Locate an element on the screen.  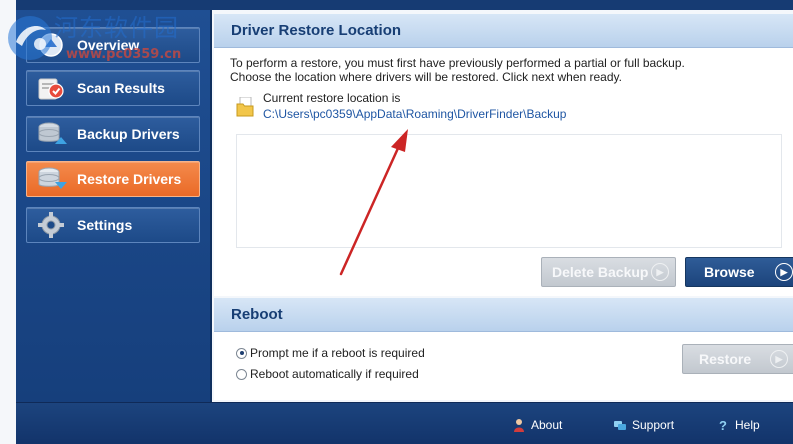
sidebar-item-label: Restore Drivers is located at coordinates (129, 179).